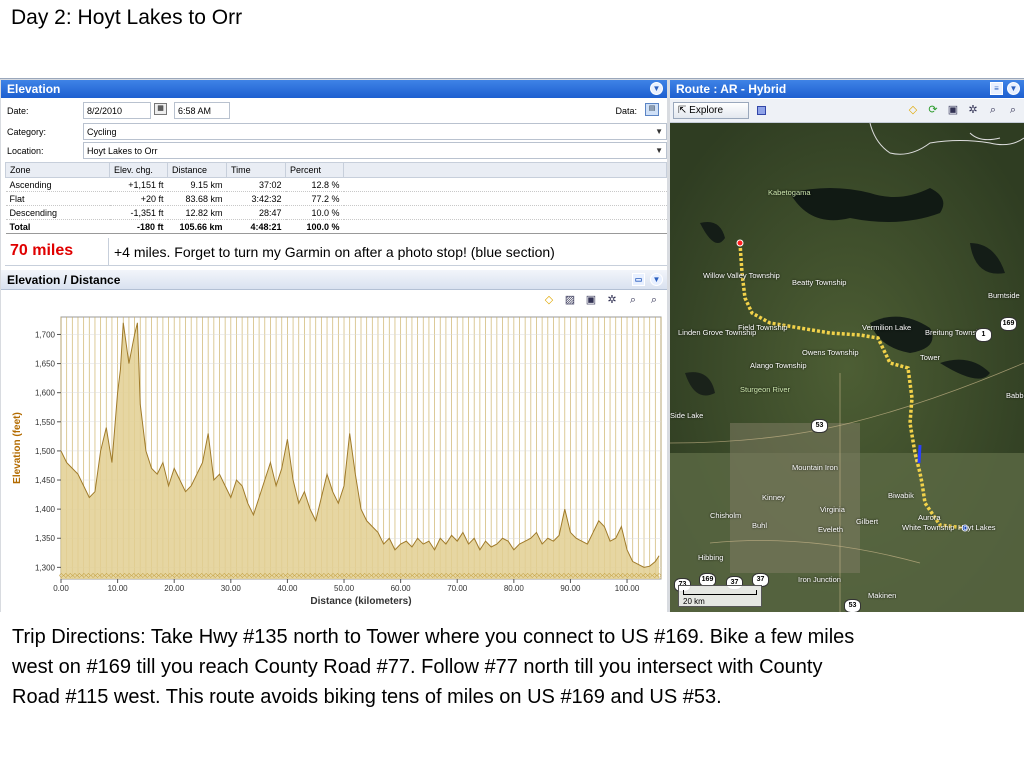 Image resolution: width=1024 pixels, height=768 pixels. Describe the element at coordinates (138, 212) in the screenshot. I see `table-cell: -1,351 ft` at that location.